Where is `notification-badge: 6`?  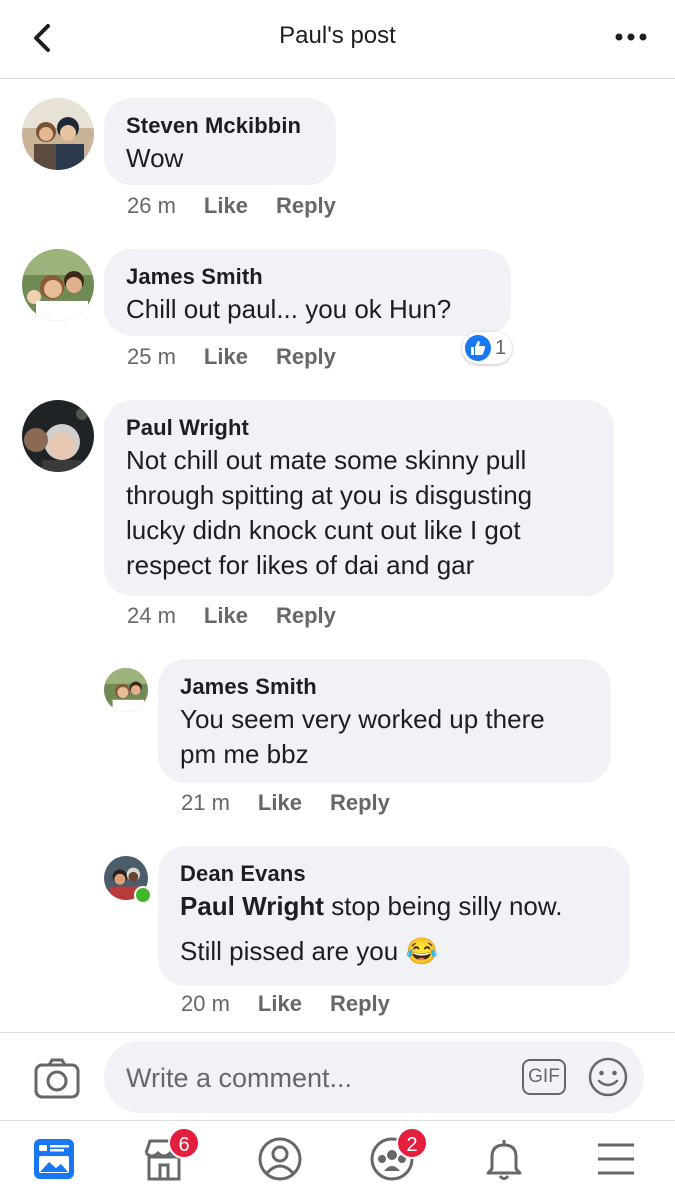
notification-badge: 6 is located at coordinates (184, 1143).